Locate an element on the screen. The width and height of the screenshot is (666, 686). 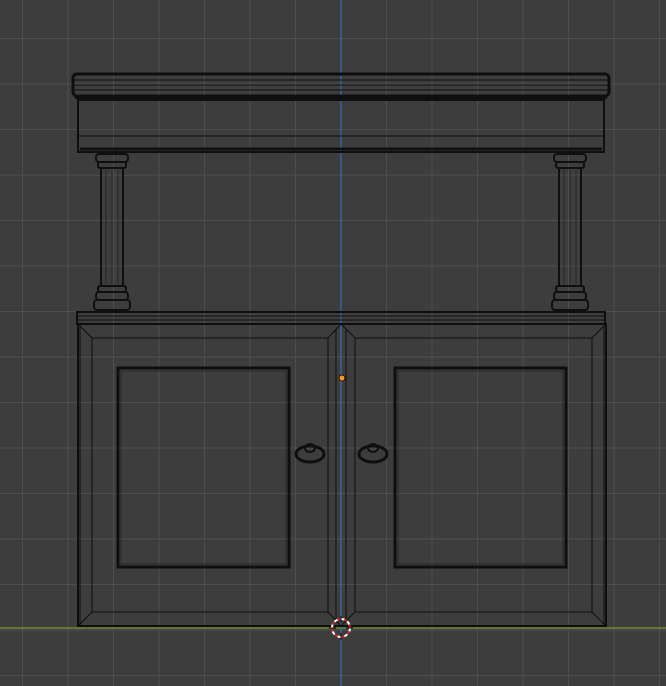
left-column is located at coordinates (112, 232).